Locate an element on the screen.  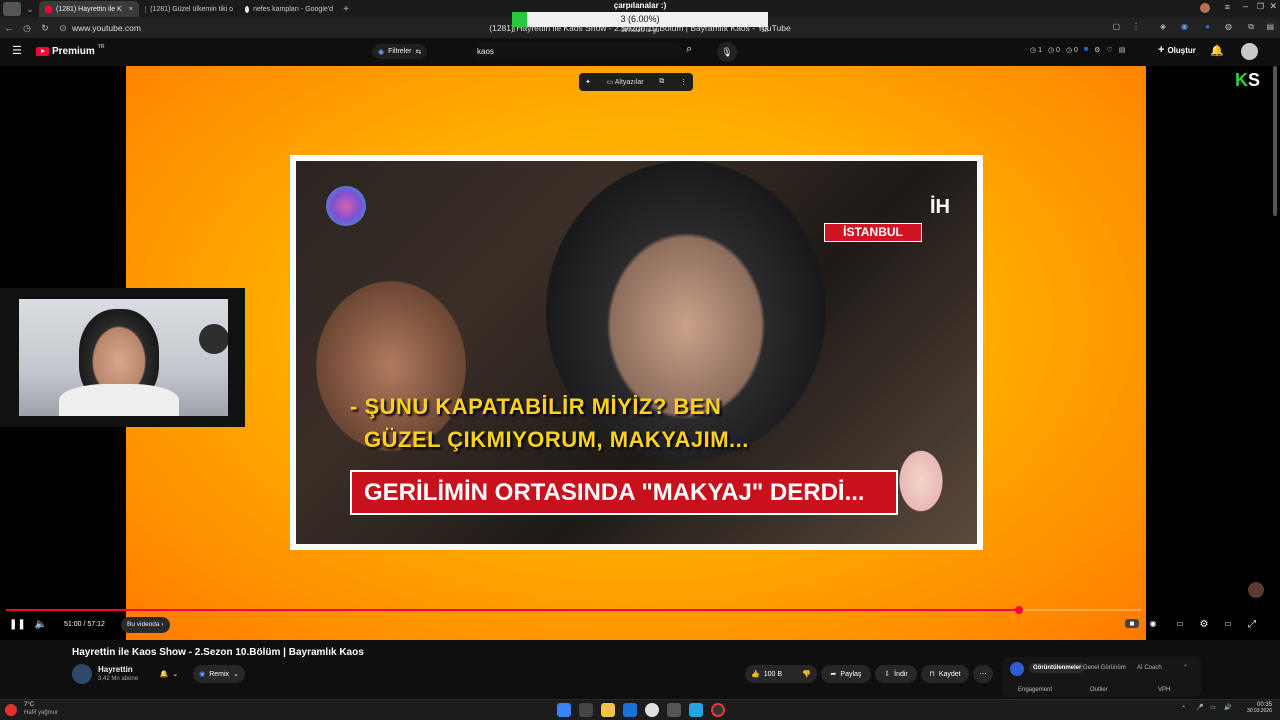
bulb-icon: ◈ is located at coordinates (1163, 26).